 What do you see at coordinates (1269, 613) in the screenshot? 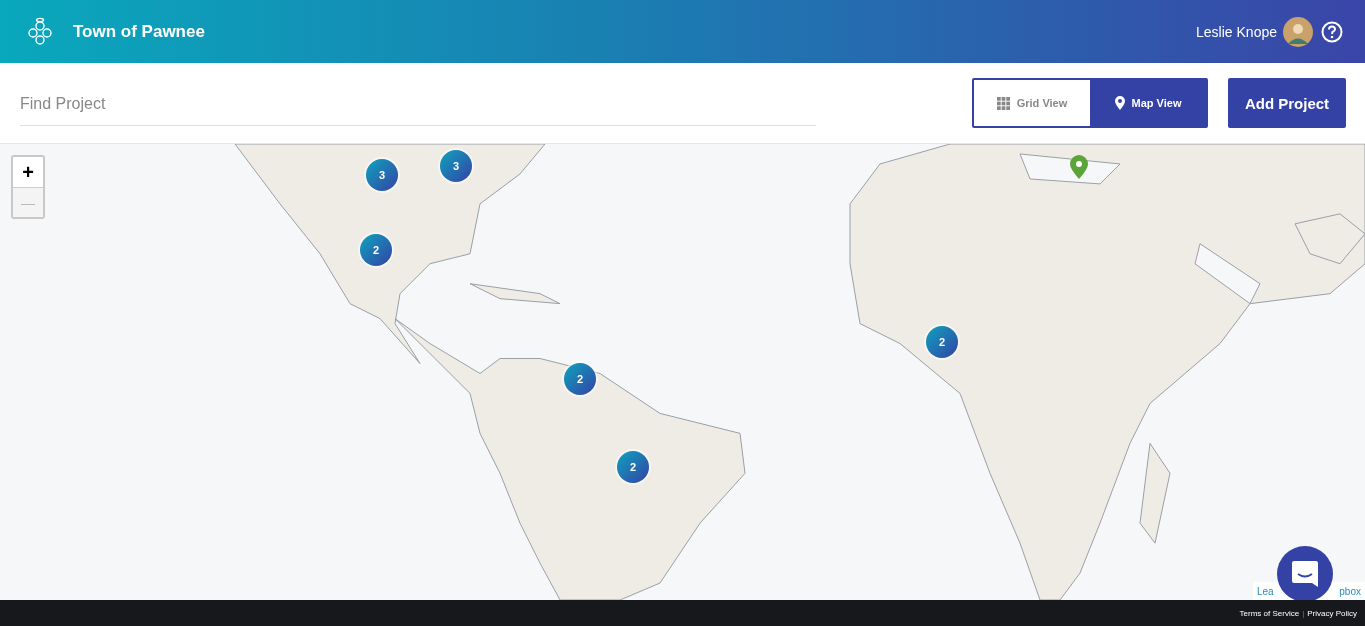
I see `footer-link: Terms of Service` at bounding box center [1269, 613].